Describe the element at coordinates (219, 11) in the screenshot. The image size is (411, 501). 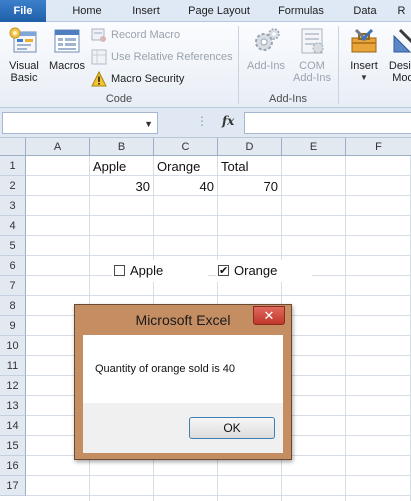
I see `tab-page-layout: Page Layout` at that location.